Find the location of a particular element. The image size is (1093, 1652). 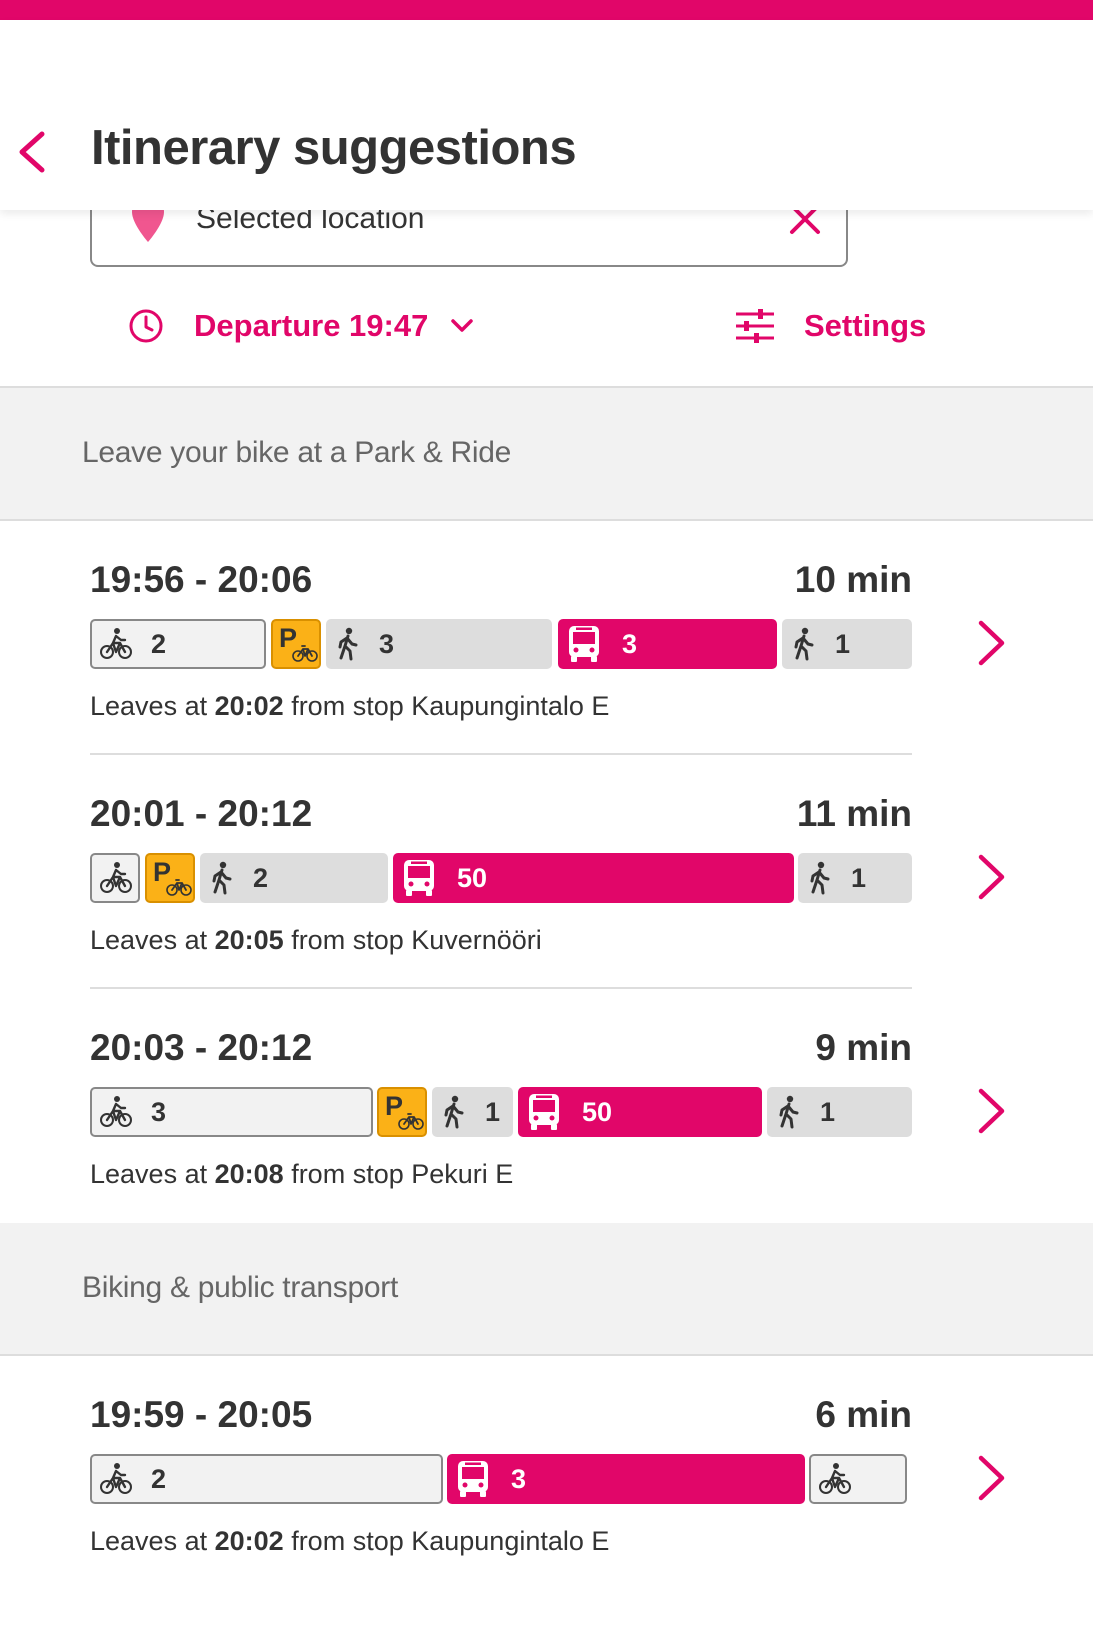

itinerary-legs: 2 50 1 is located at coordinates (501, 878).